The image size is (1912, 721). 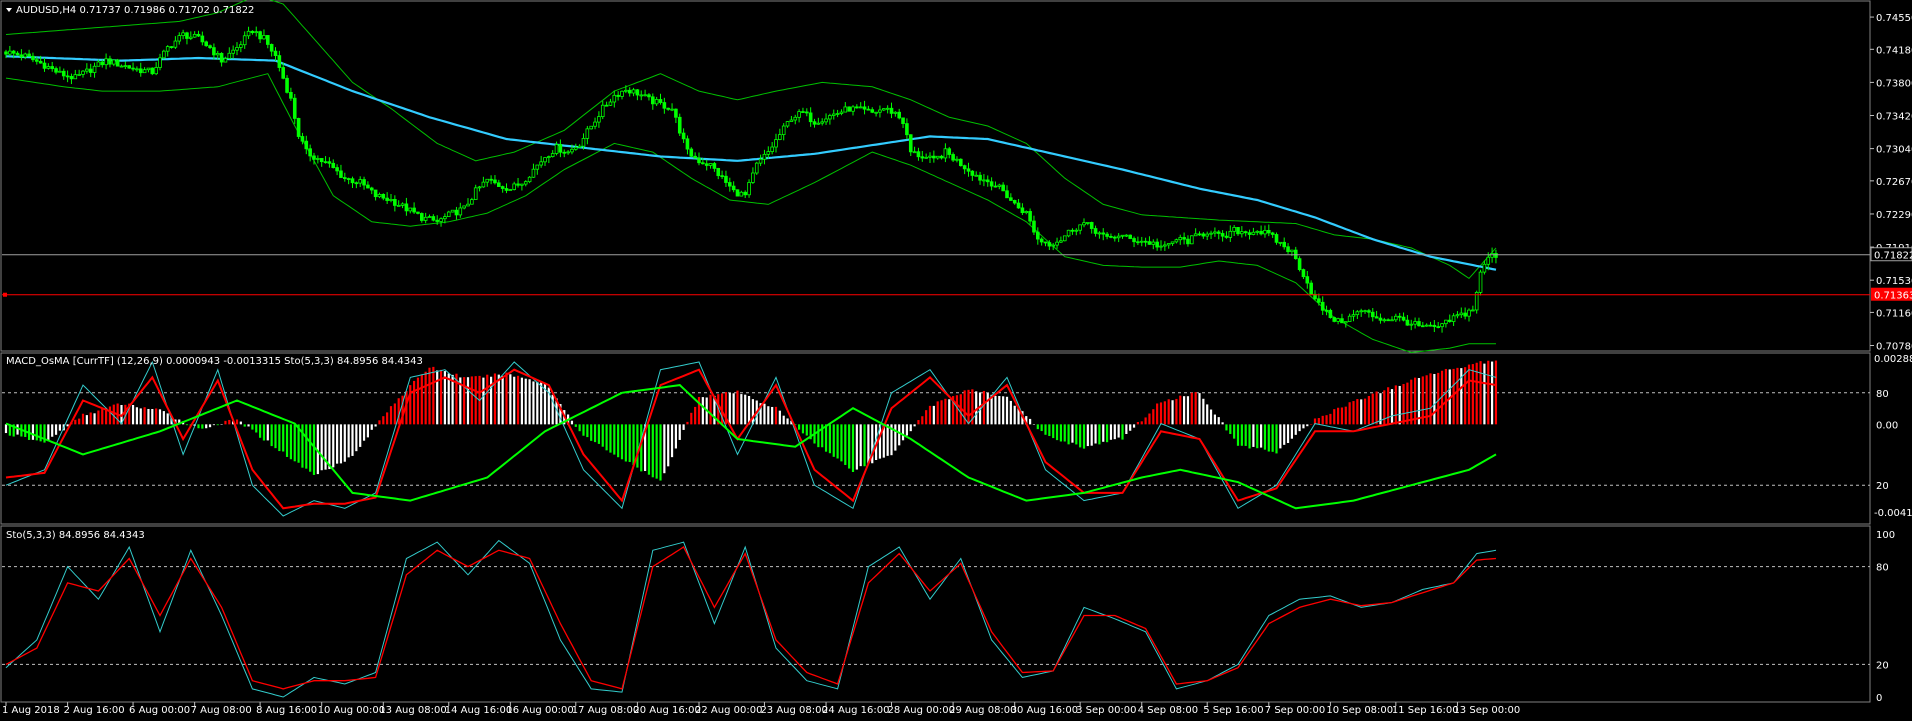 What do you see at coordinates (351, 710) in the screenshot?
I see `time-tick-label: 10 Aug 00:00` at bounding box center [351, 710].